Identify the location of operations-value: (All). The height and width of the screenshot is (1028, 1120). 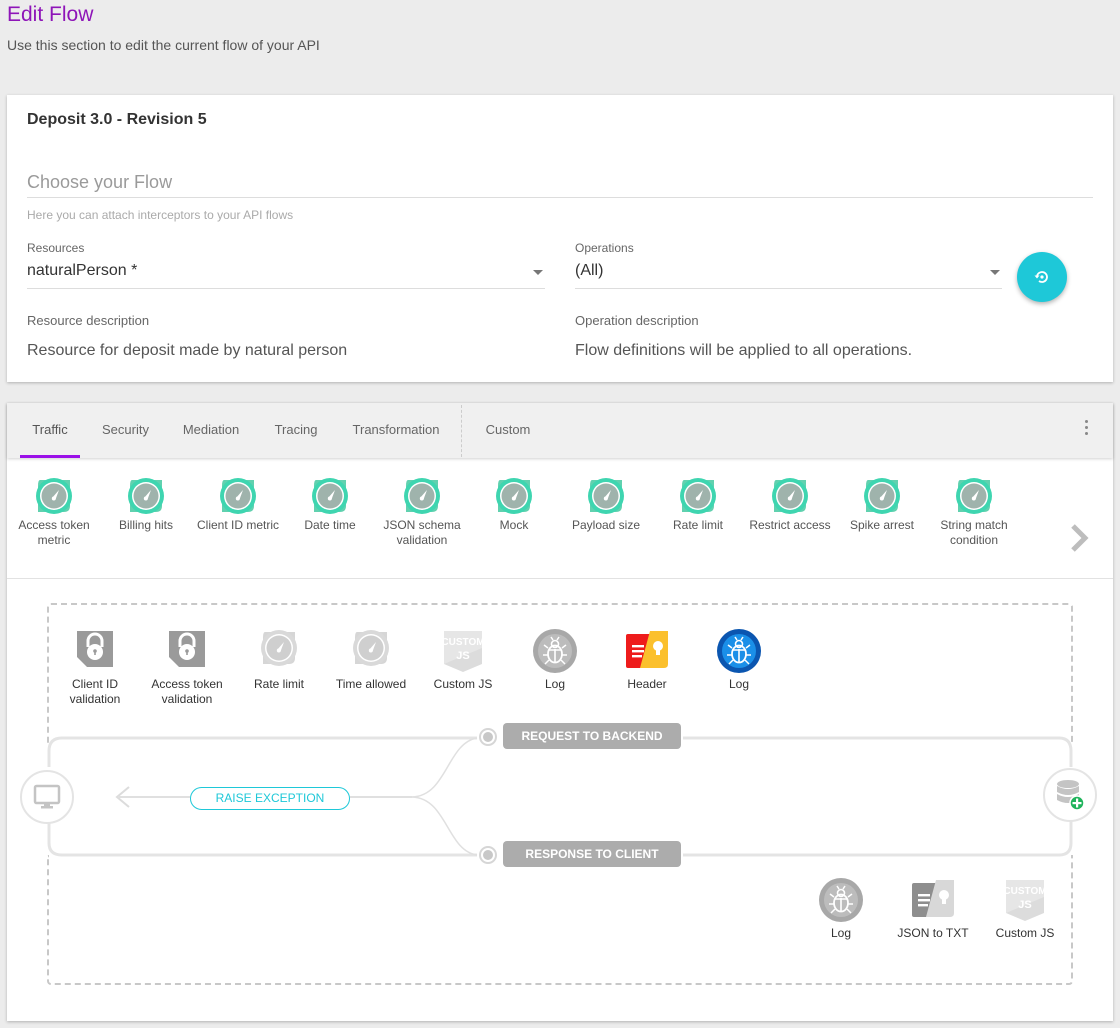
(589, 270).